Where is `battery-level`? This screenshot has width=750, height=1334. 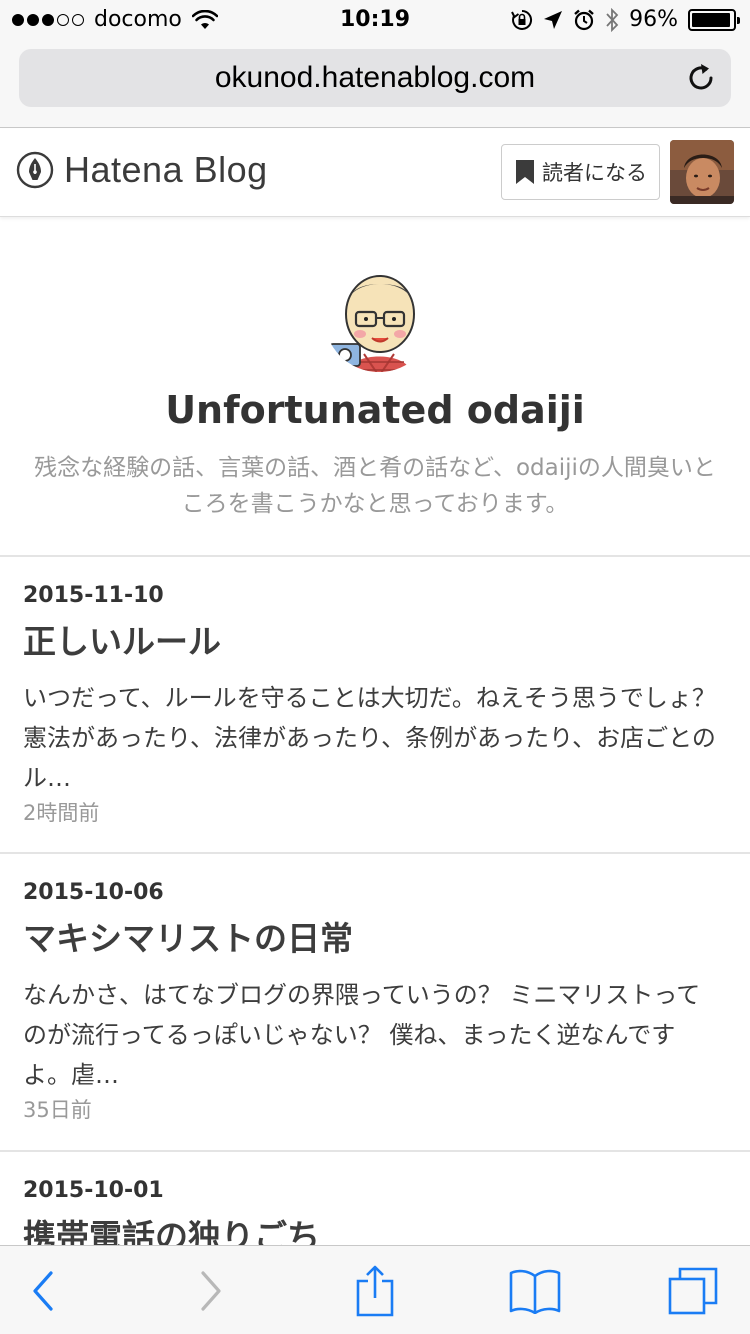 battery-level is located at coordinates (711, 20).